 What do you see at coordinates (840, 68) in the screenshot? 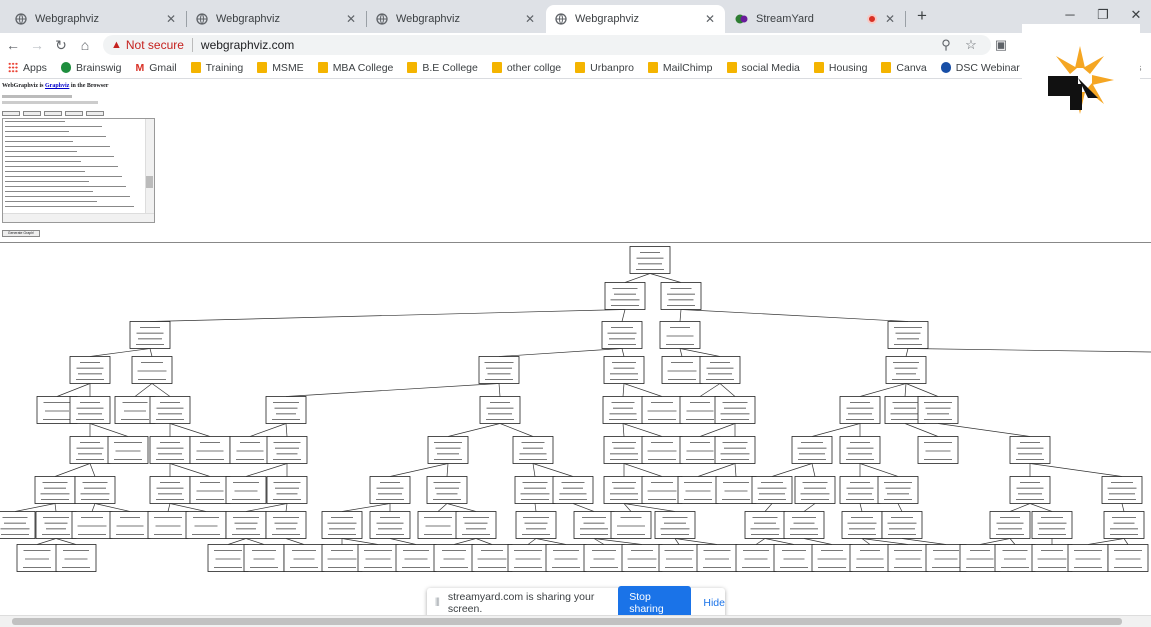
I see `bookmark-housing: Housing` at bounding box center [840, 68].